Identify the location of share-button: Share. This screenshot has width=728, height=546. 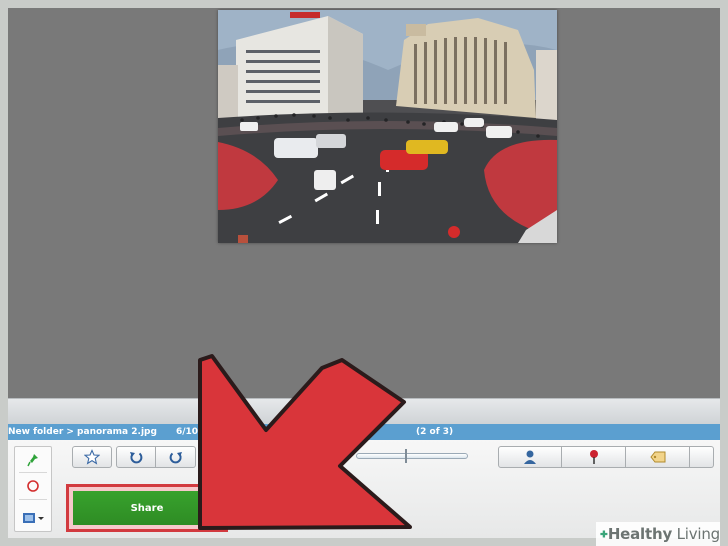
(147, 508).